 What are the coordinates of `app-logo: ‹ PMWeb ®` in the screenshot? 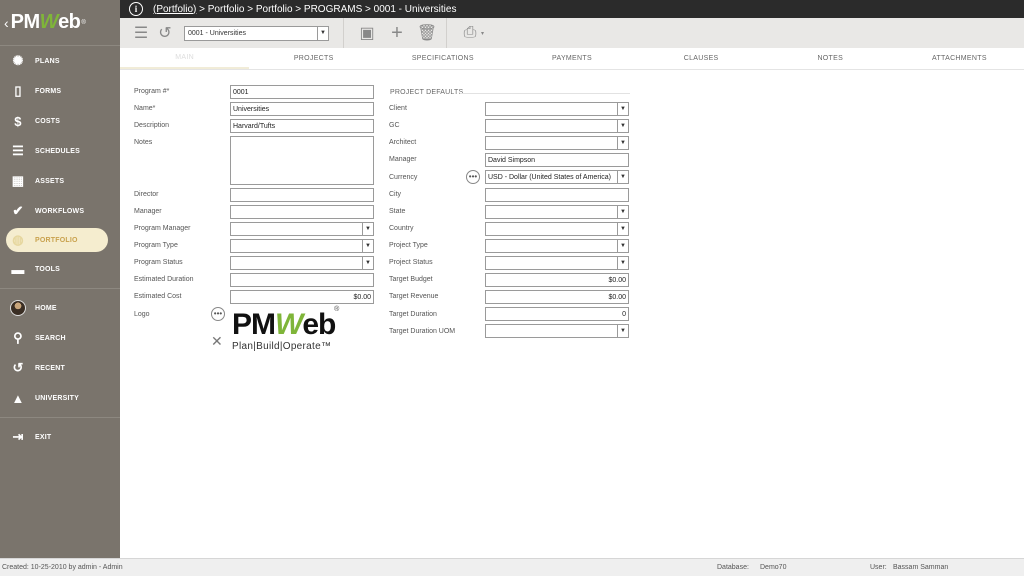 It's located at (60, 23).